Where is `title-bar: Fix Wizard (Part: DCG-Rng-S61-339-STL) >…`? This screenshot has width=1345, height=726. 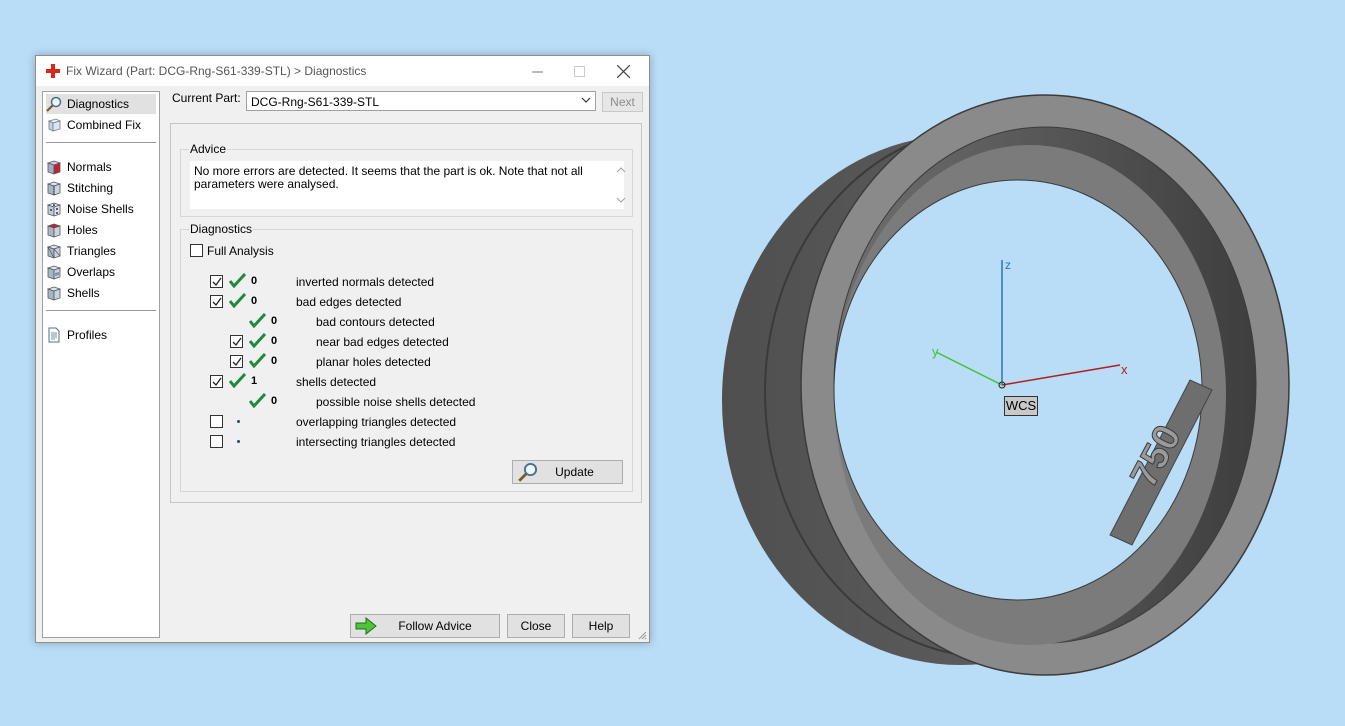 title-bar: Fix Wizard (Part: DCG-Rng-S61-339-STL) >… is located at coordinates (342, 71).